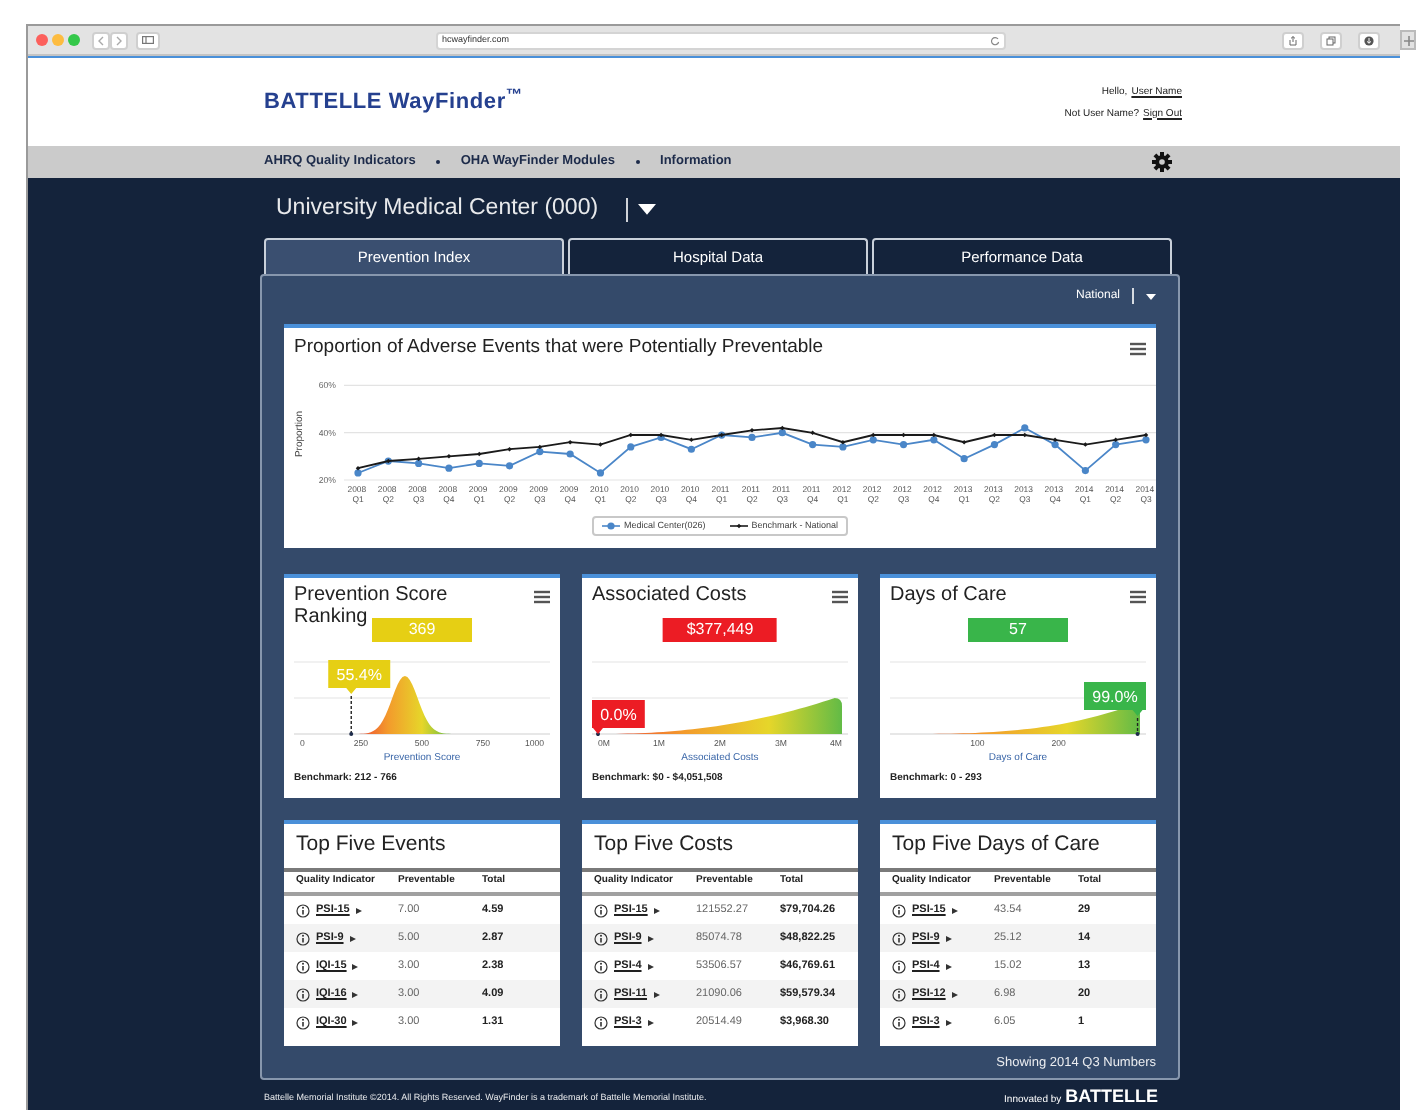 Image resolution: width=1424 pixels, height=1110 pixels. I want to click on share-icon, so click(1293, 40).